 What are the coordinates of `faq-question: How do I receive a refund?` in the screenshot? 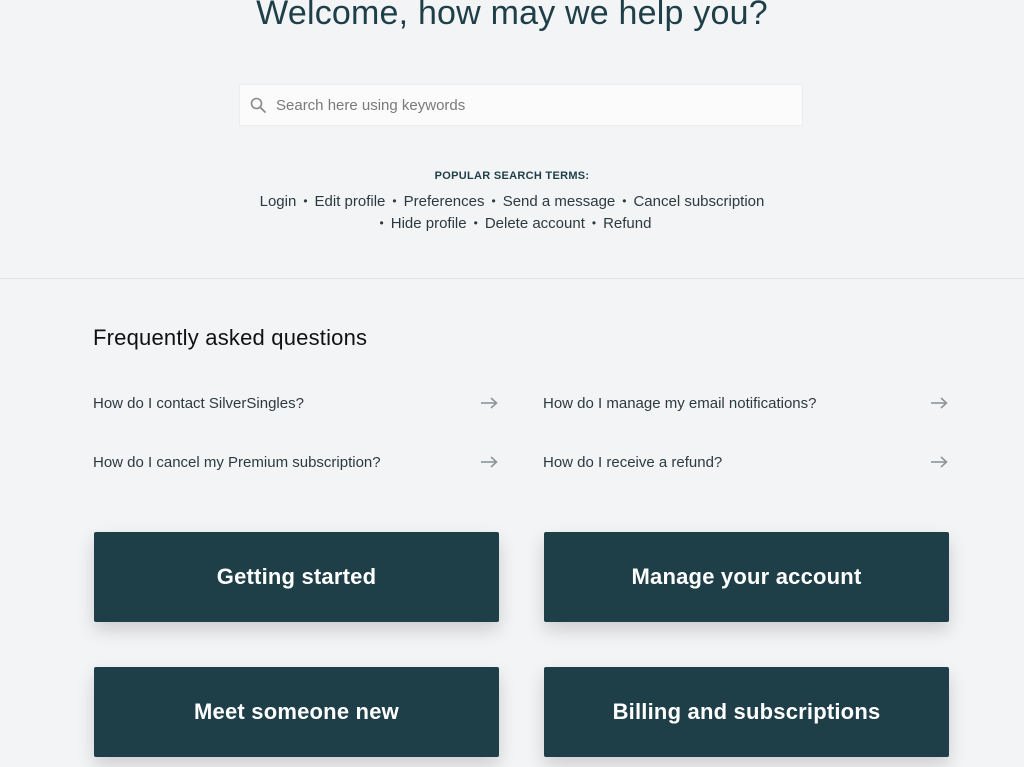 It's located at (633, 462).